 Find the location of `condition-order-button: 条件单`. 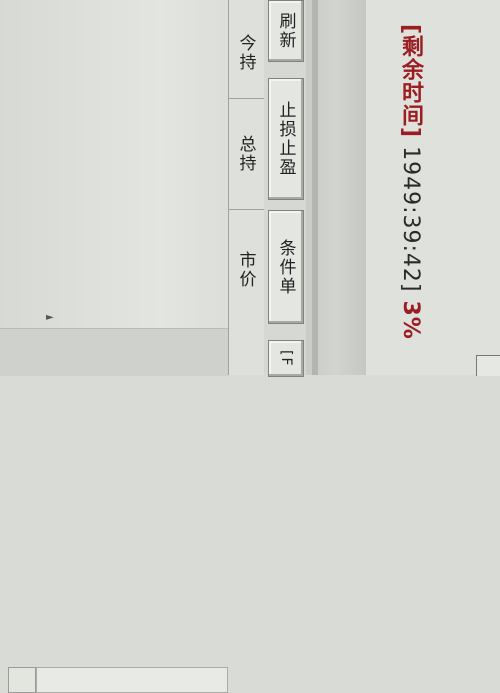

condition-order-button: 条件单 is located at coordinates (286, 267).